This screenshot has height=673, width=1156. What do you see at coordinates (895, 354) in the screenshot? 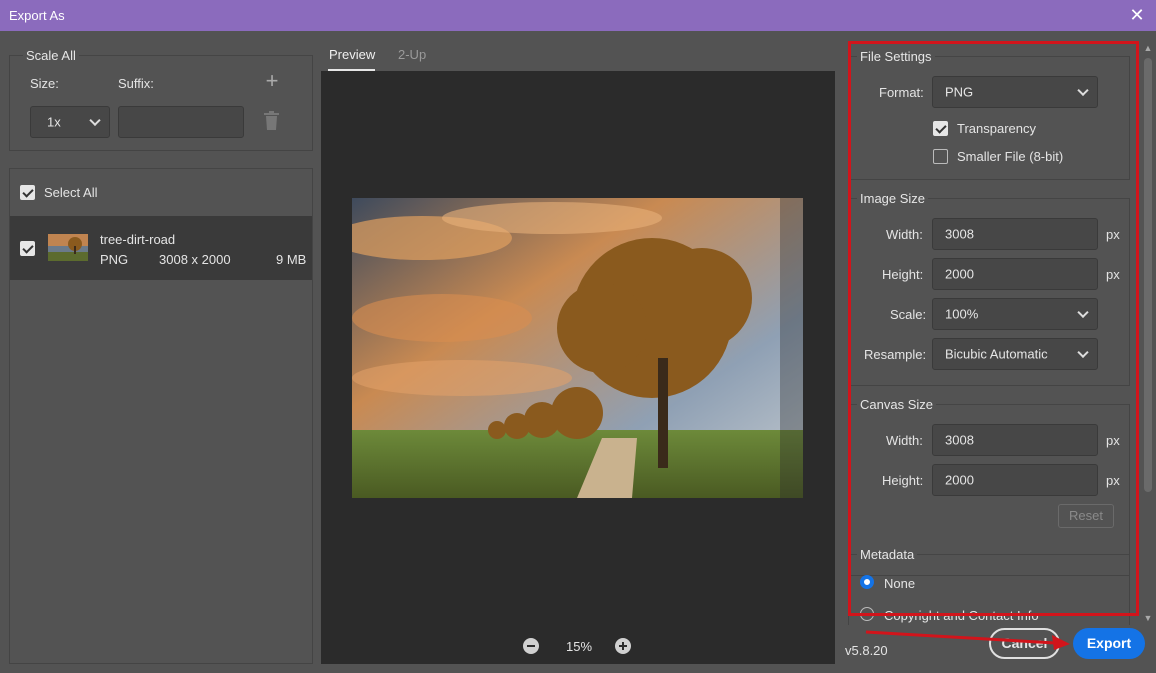
I see `resample-label: Resample:` at bounding box center [895, 354].